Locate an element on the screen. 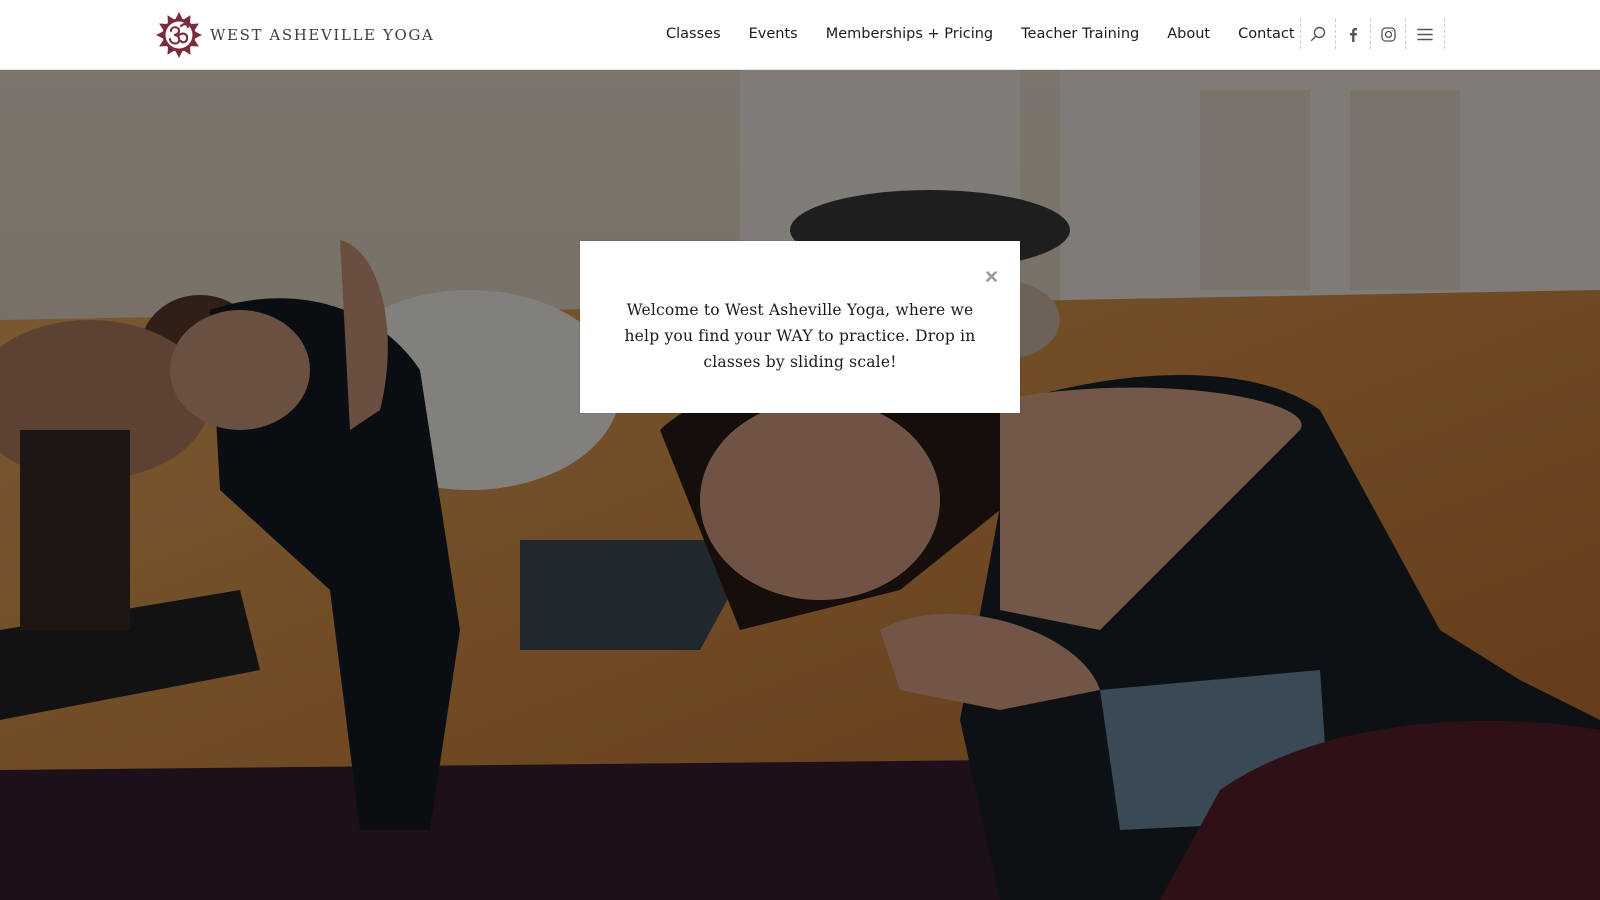  nav-item-about: About is located at coordinates (1188, 34).